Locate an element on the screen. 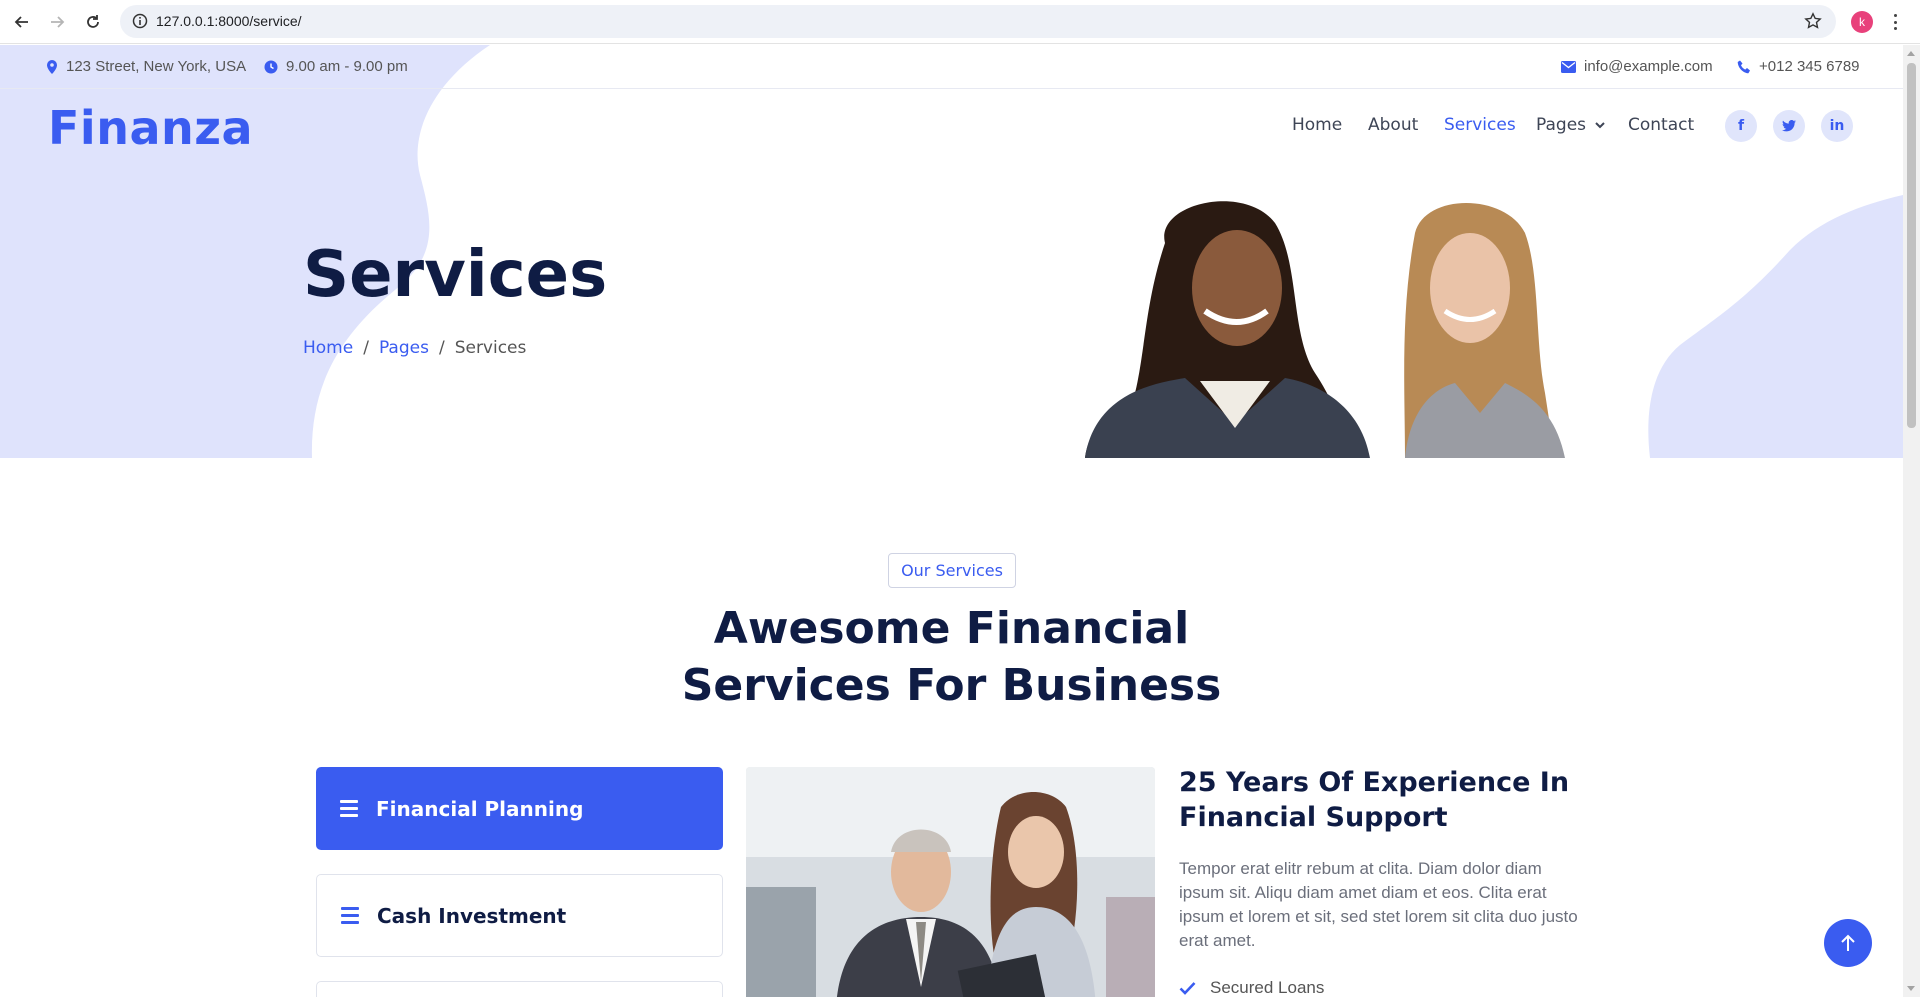  service-tab-label: Cash Investment is located at coordinates (472, 915).